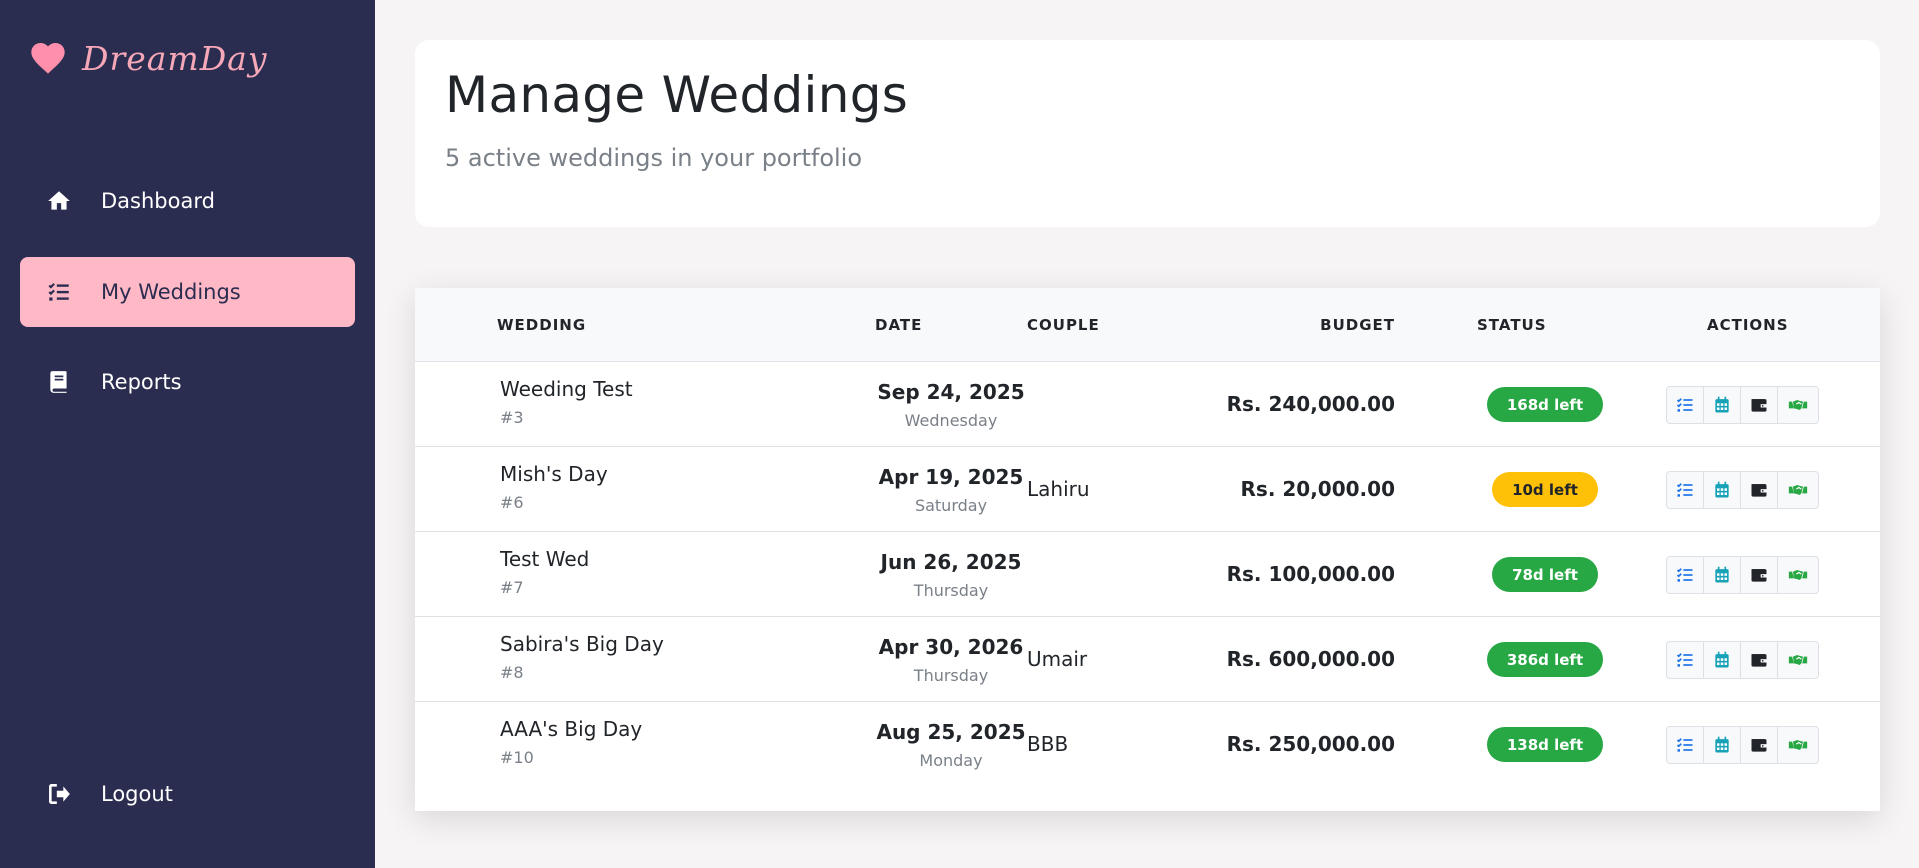  I want to click on book-icon, so click(58, 382).